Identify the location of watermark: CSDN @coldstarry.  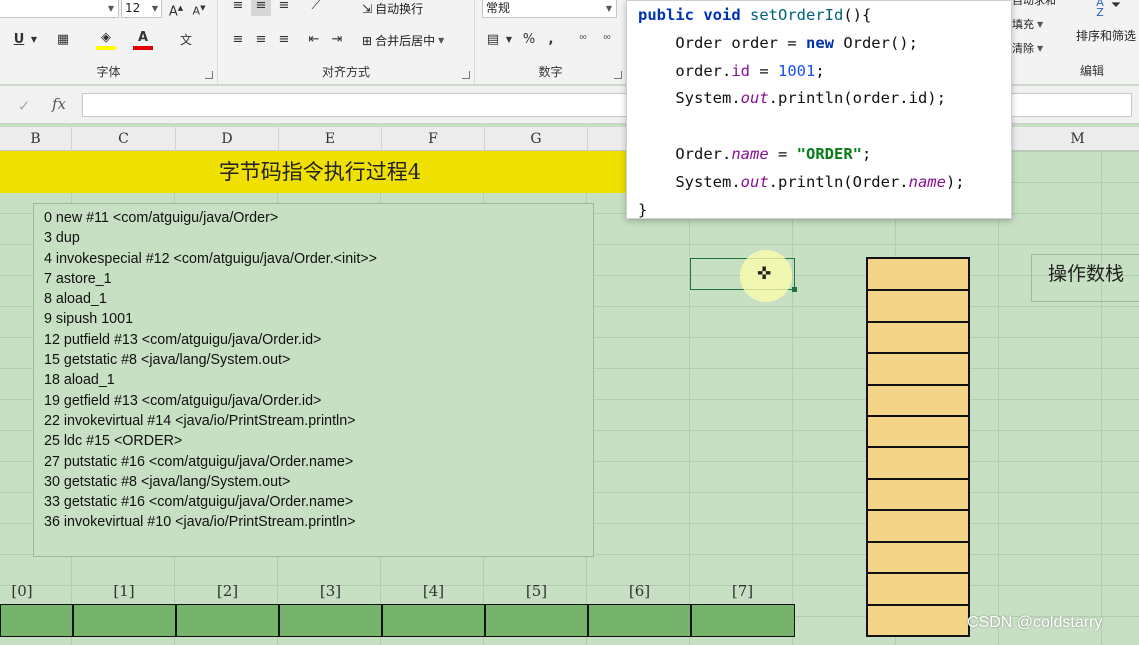
(1035, 622).